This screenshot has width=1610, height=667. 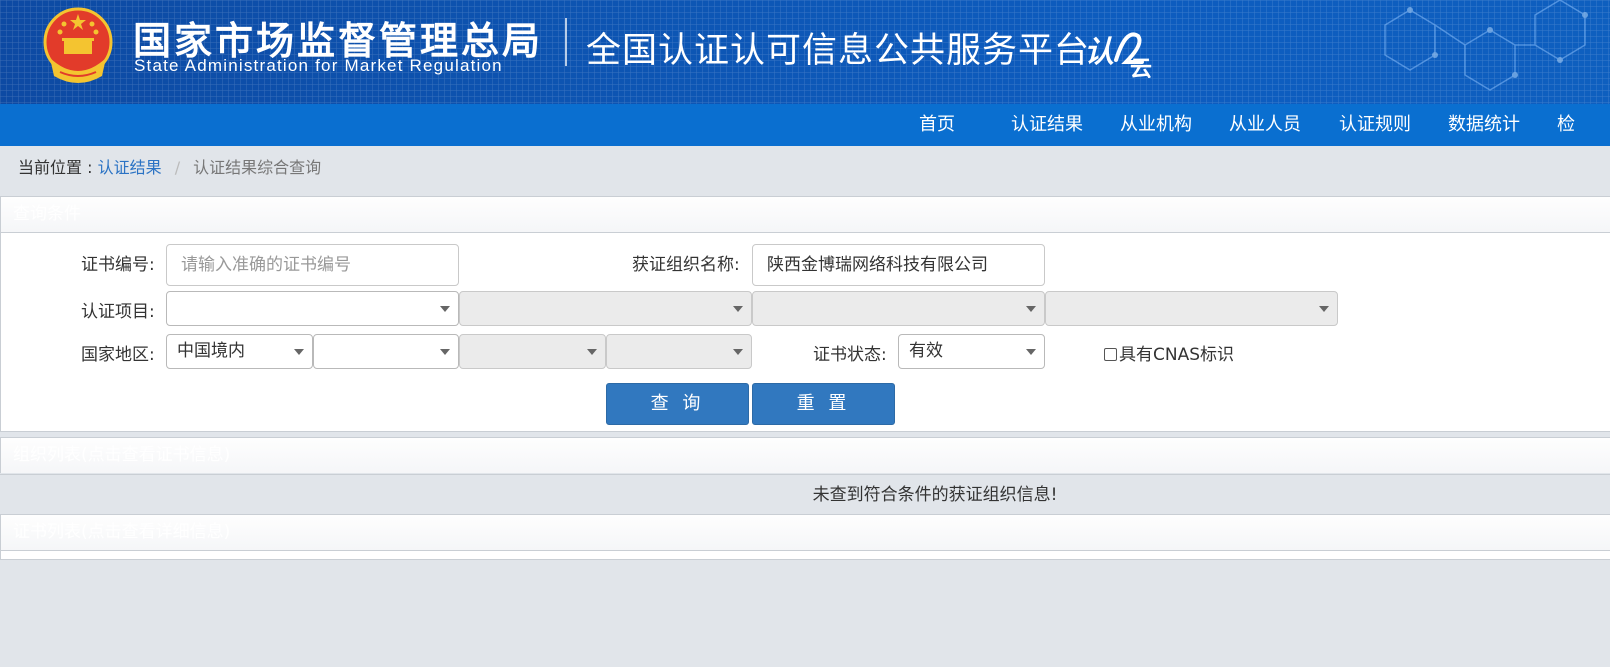 I want to click on breadcrumb: 当前位置 : 认证结果 / 认证结果综合查询, so click(x=169, y=168).